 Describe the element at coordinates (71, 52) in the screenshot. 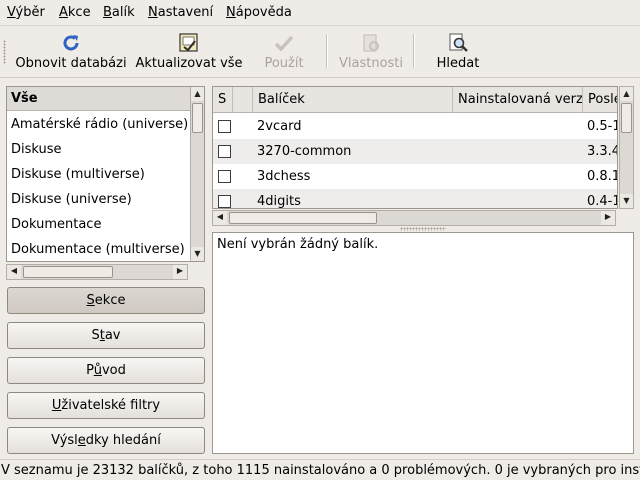

I see `reload-button: Obnovit databázi` at that location.